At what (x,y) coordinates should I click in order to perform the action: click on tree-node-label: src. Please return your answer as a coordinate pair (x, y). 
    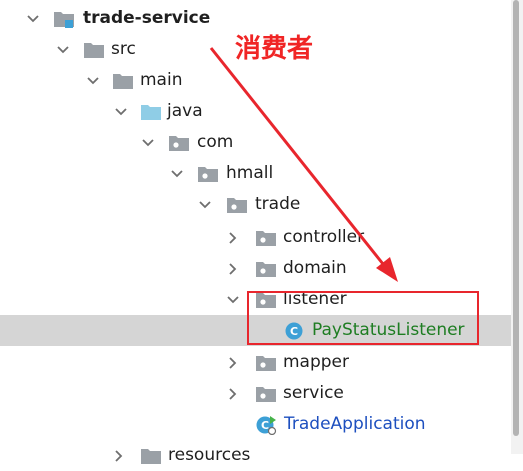
    Looking at the image, I should click on (123, 49).